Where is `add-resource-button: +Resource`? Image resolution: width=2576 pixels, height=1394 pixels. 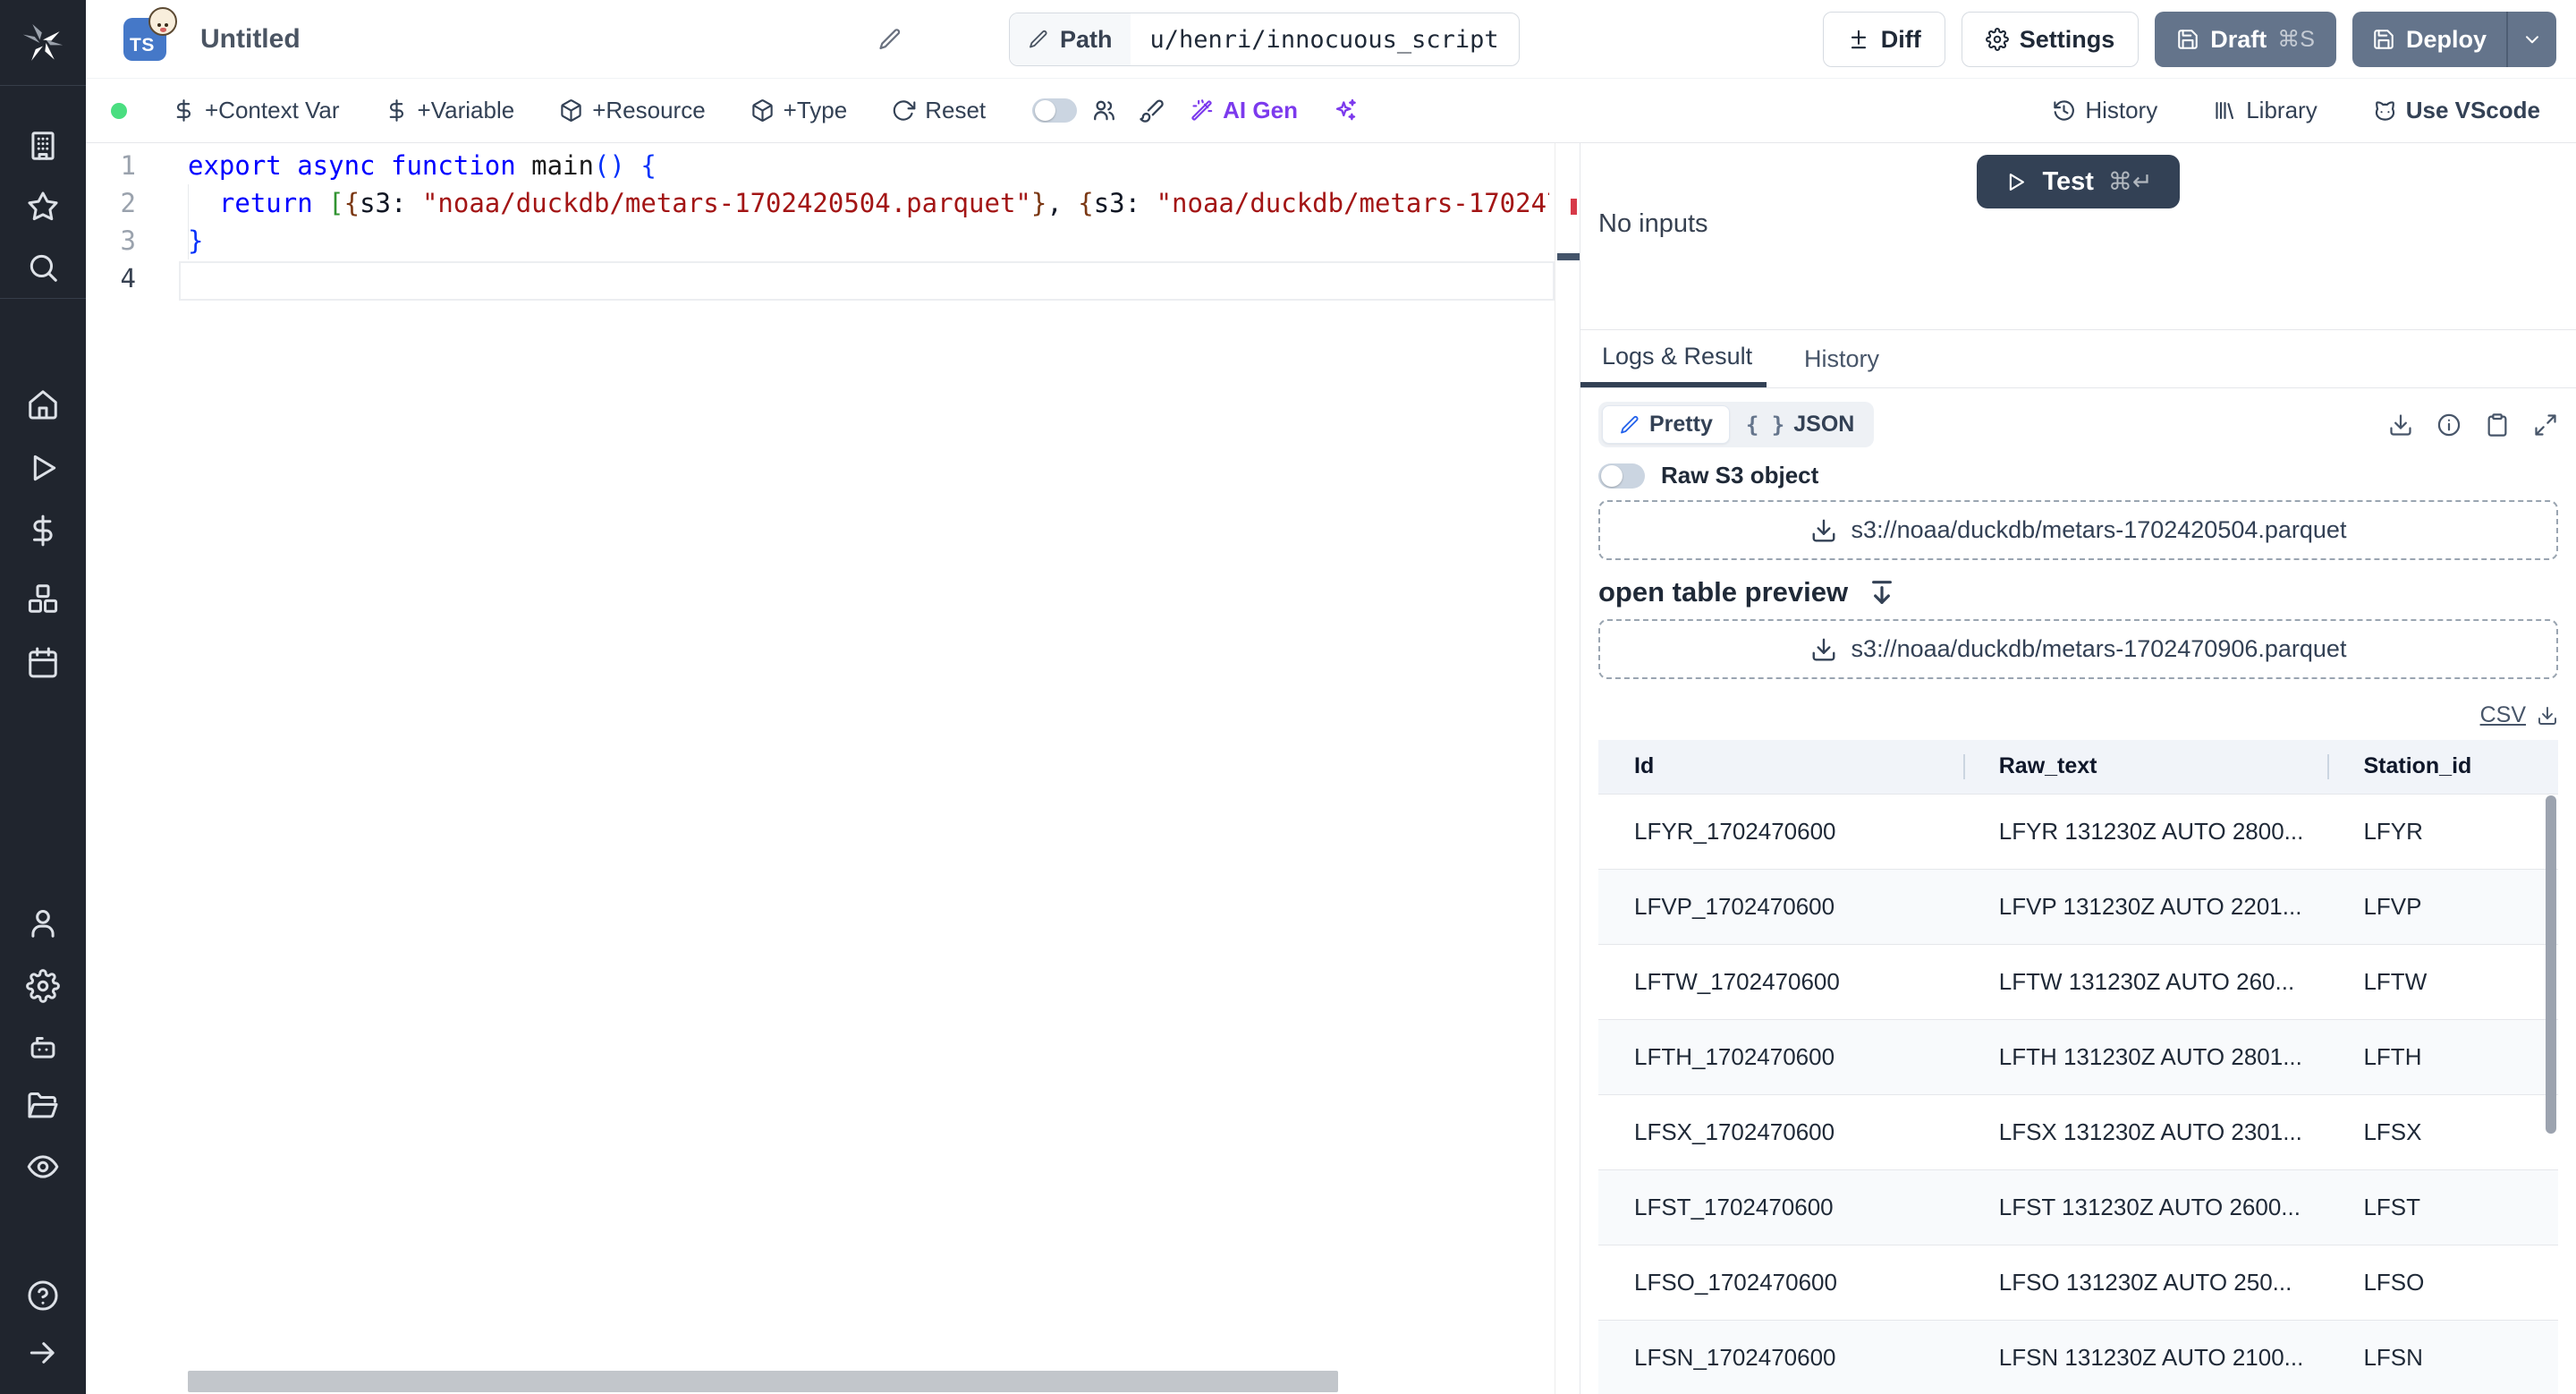 add-resource-button: +Resource is located at coordinates (632, 110).